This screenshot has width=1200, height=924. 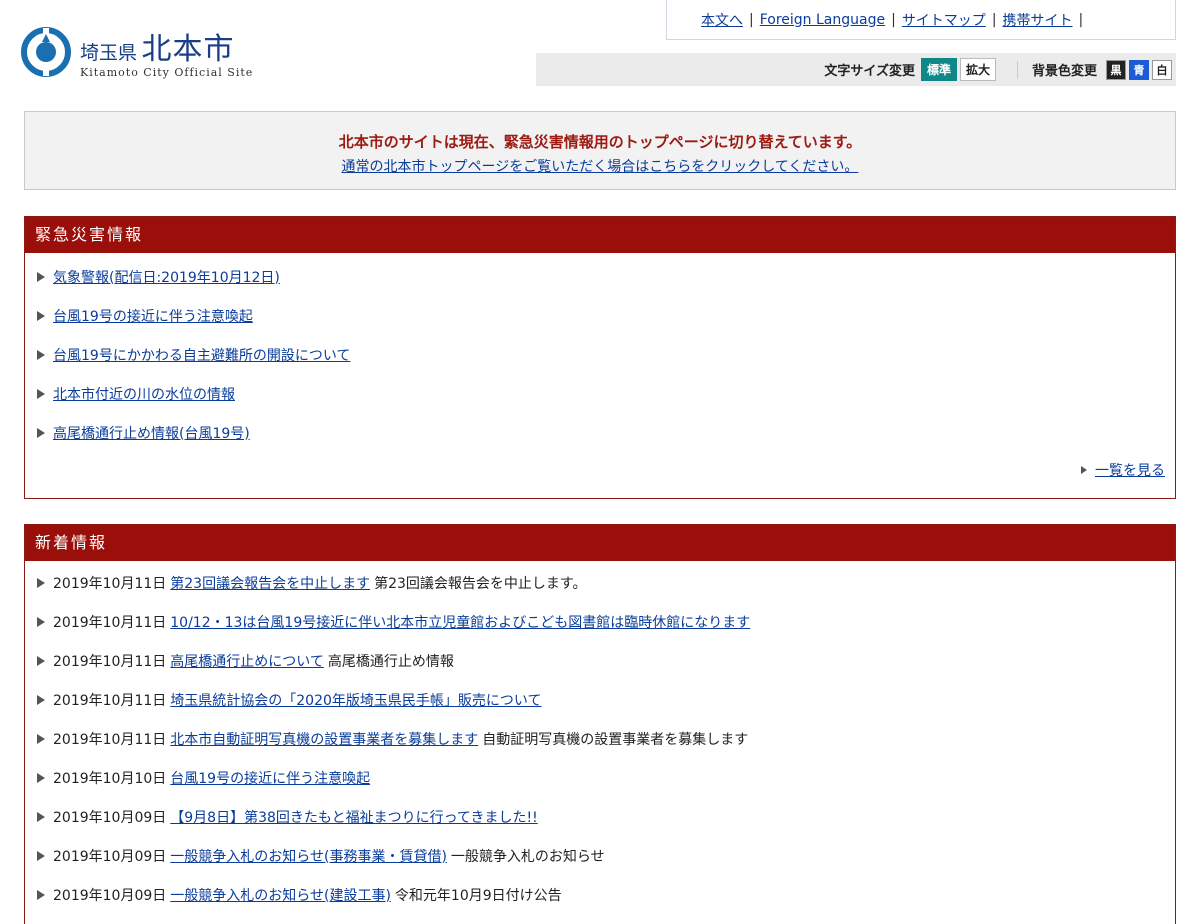 I want to click on font-standard-button: 標準, so click(x=938, y=69).